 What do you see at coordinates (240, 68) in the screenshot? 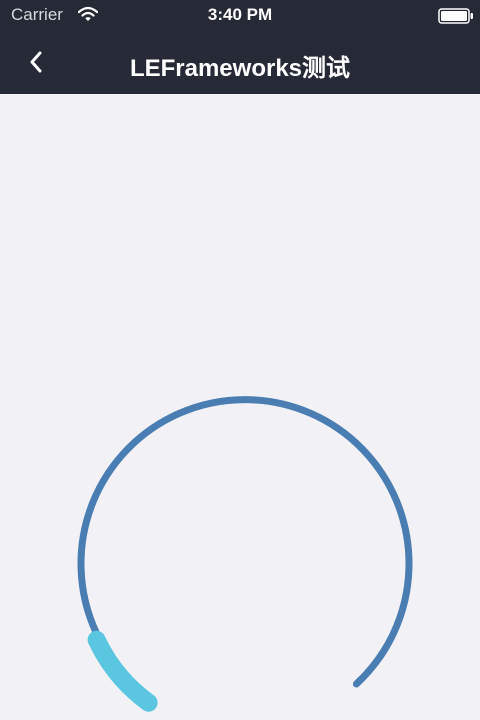
I see `page-title: LEFrameworks测试` at bounding box center [240, 68].